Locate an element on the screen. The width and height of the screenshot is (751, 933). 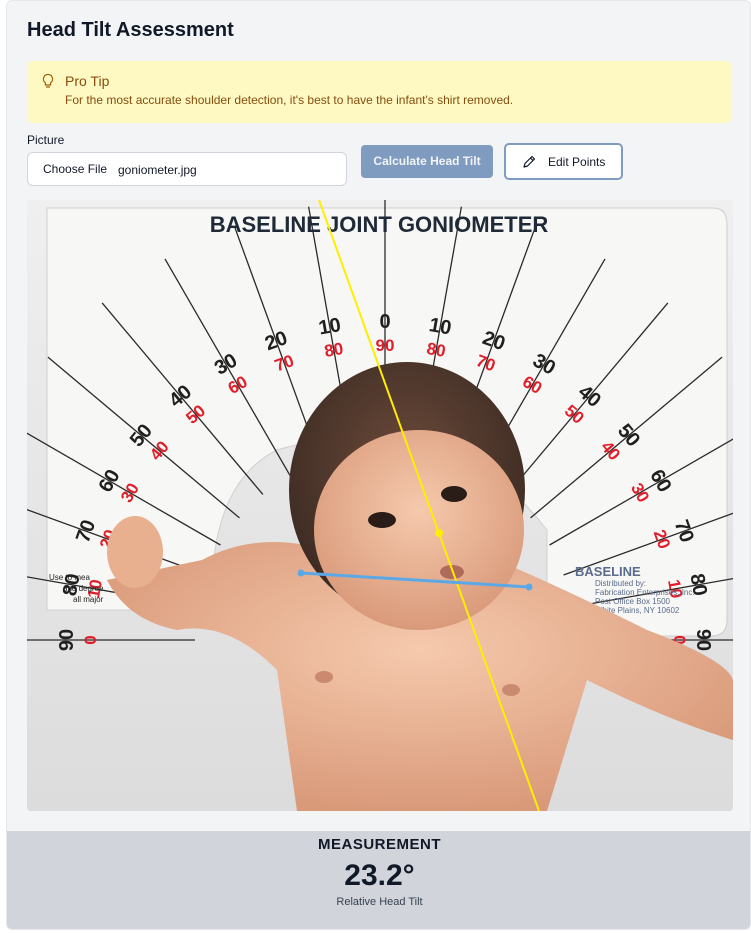
file-input: Choose File goniometer.jpg is located at coordinates (187, 169).